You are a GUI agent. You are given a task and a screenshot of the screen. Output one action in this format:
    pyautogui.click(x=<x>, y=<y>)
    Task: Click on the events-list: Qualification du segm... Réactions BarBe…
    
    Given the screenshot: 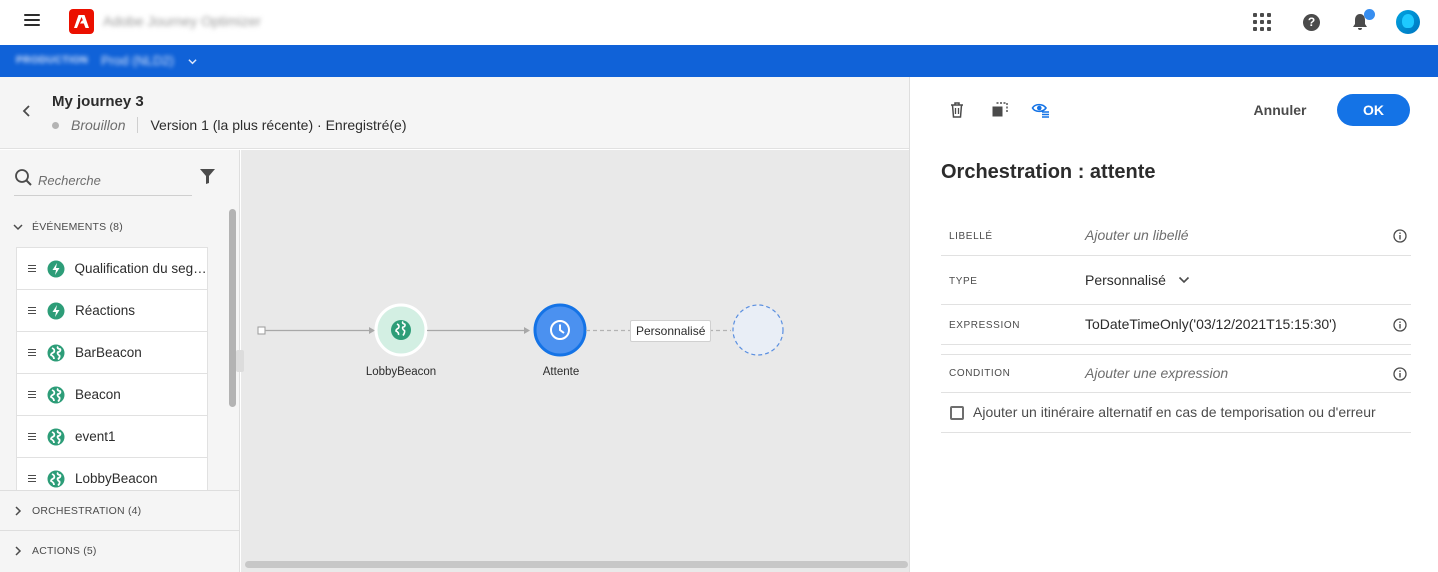 What is the action you would take?
    pyautogui.click(x=112, y=368)
    